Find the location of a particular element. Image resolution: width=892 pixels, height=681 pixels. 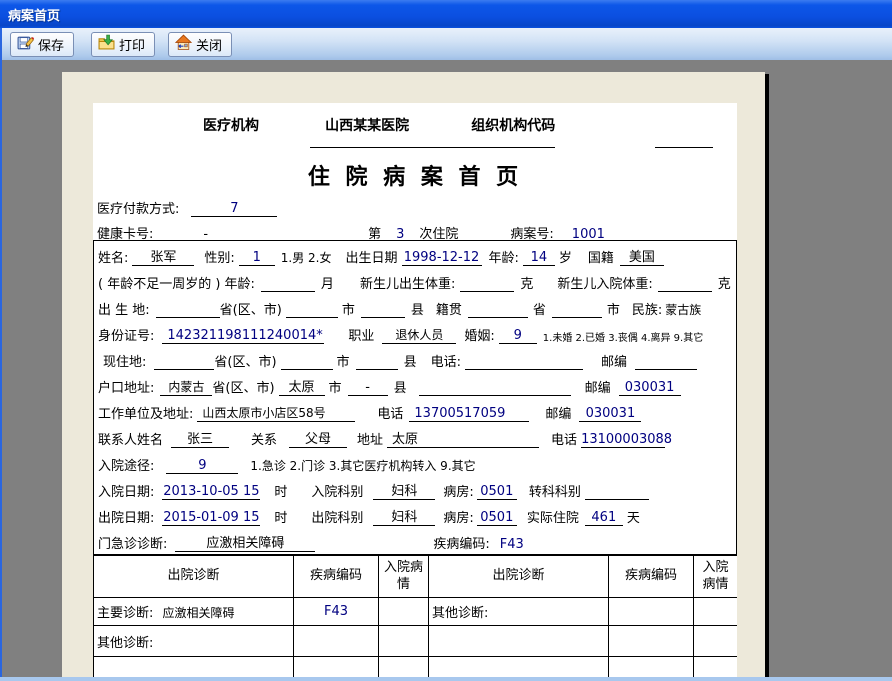

patient-row-registered: 户口地址: 内蒙古 省(区、市) 太原 市 - 县 邮编 030031 is located at coordinates (415, 386).